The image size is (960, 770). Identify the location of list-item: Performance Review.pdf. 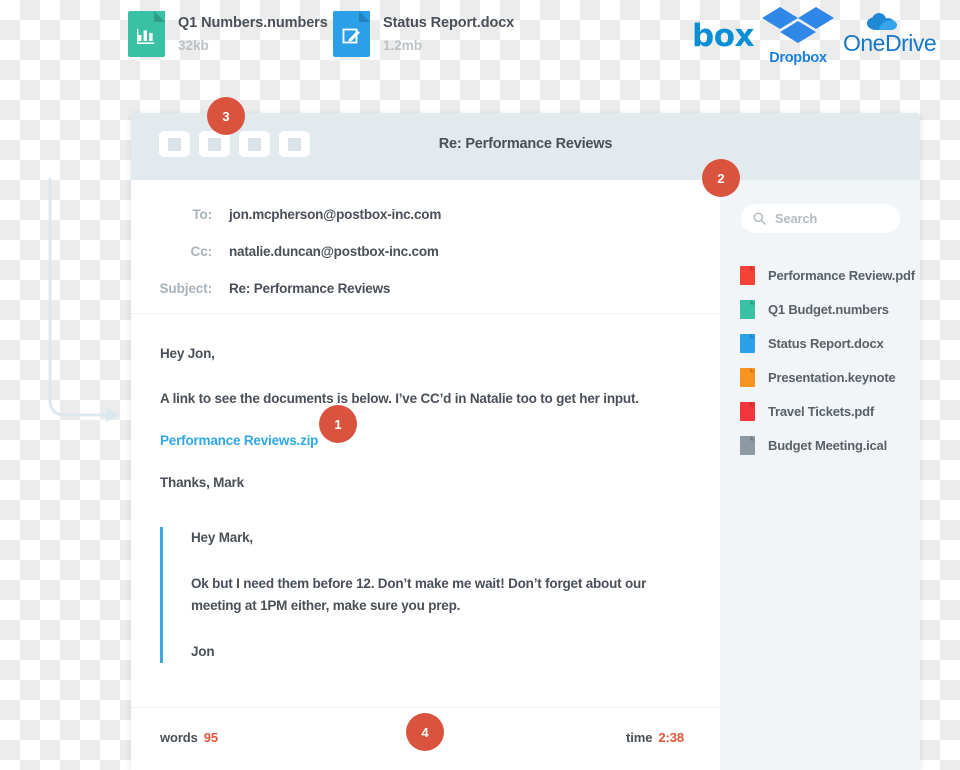
(820, 275).